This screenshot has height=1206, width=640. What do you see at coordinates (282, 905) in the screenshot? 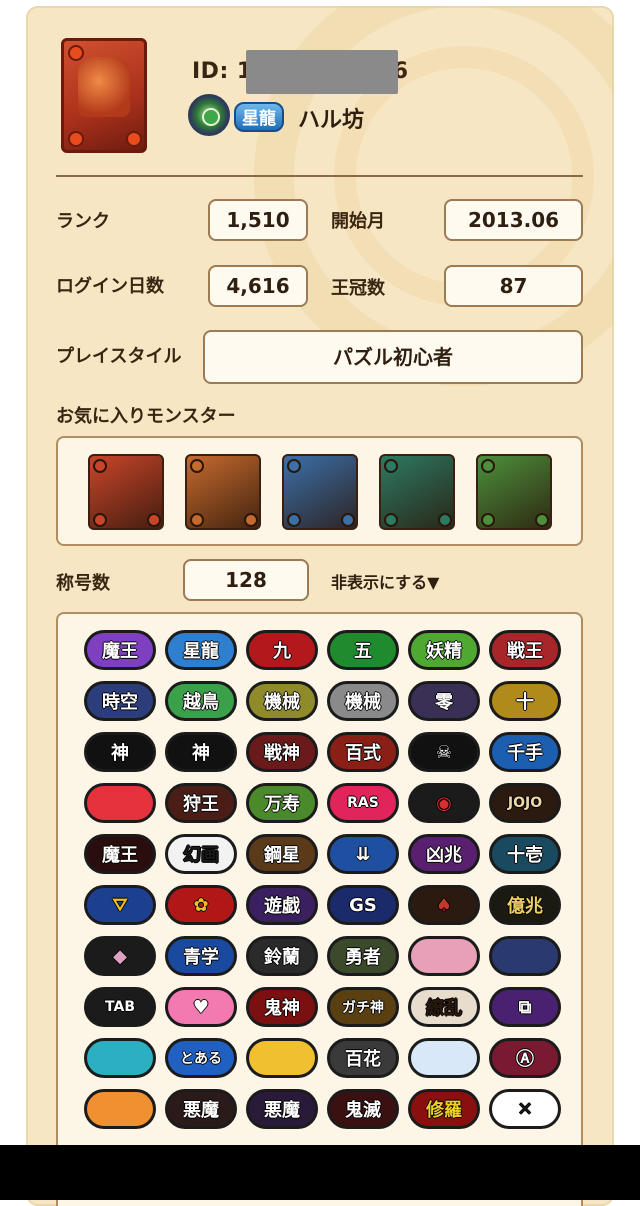
I see `title-badge: 遊戯` at bounding box center [282, 905].